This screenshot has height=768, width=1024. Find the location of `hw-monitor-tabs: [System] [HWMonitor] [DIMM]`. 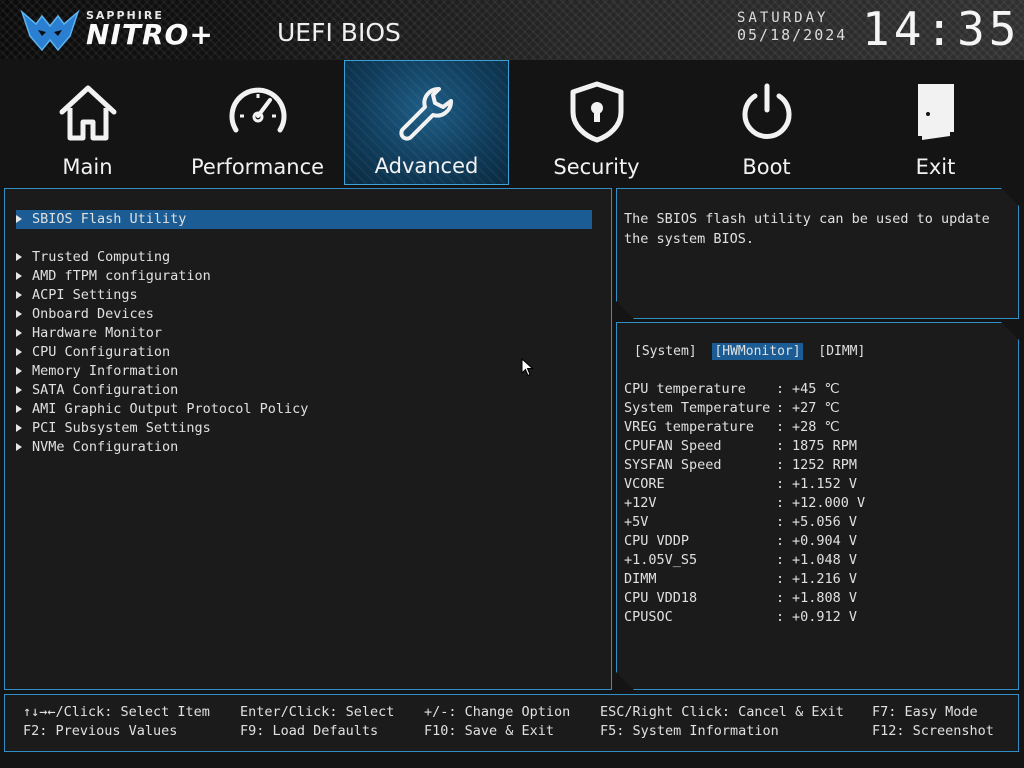

hw-monitor-tabs: [System] [HWMonitor] [DIMM] is located at coordinates (752, 351).